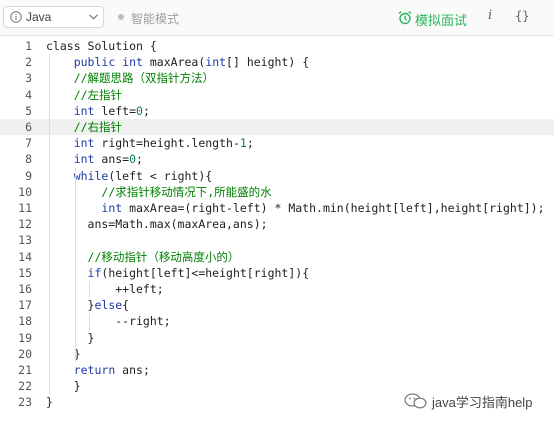  I want to click on line-number: 18, so click(25, 321).